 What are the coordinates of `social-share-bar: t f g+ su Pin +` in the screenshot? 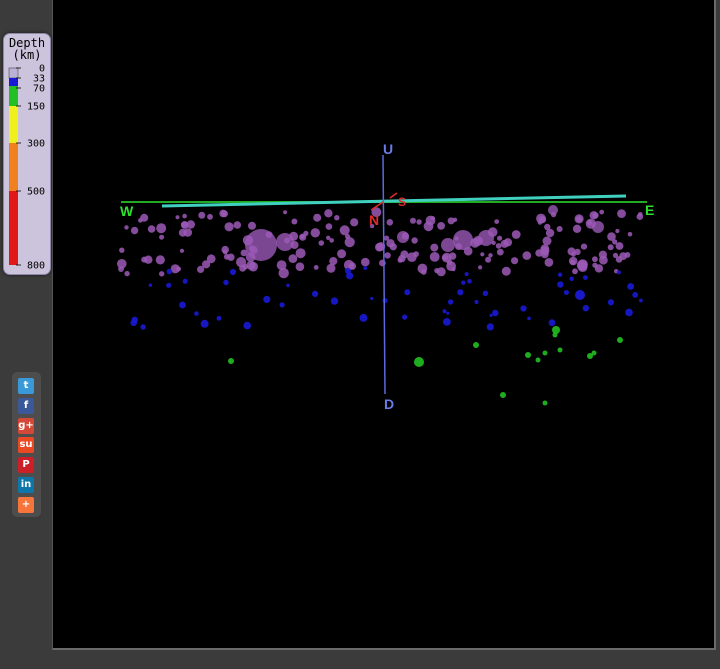 It's located at (26, 444).